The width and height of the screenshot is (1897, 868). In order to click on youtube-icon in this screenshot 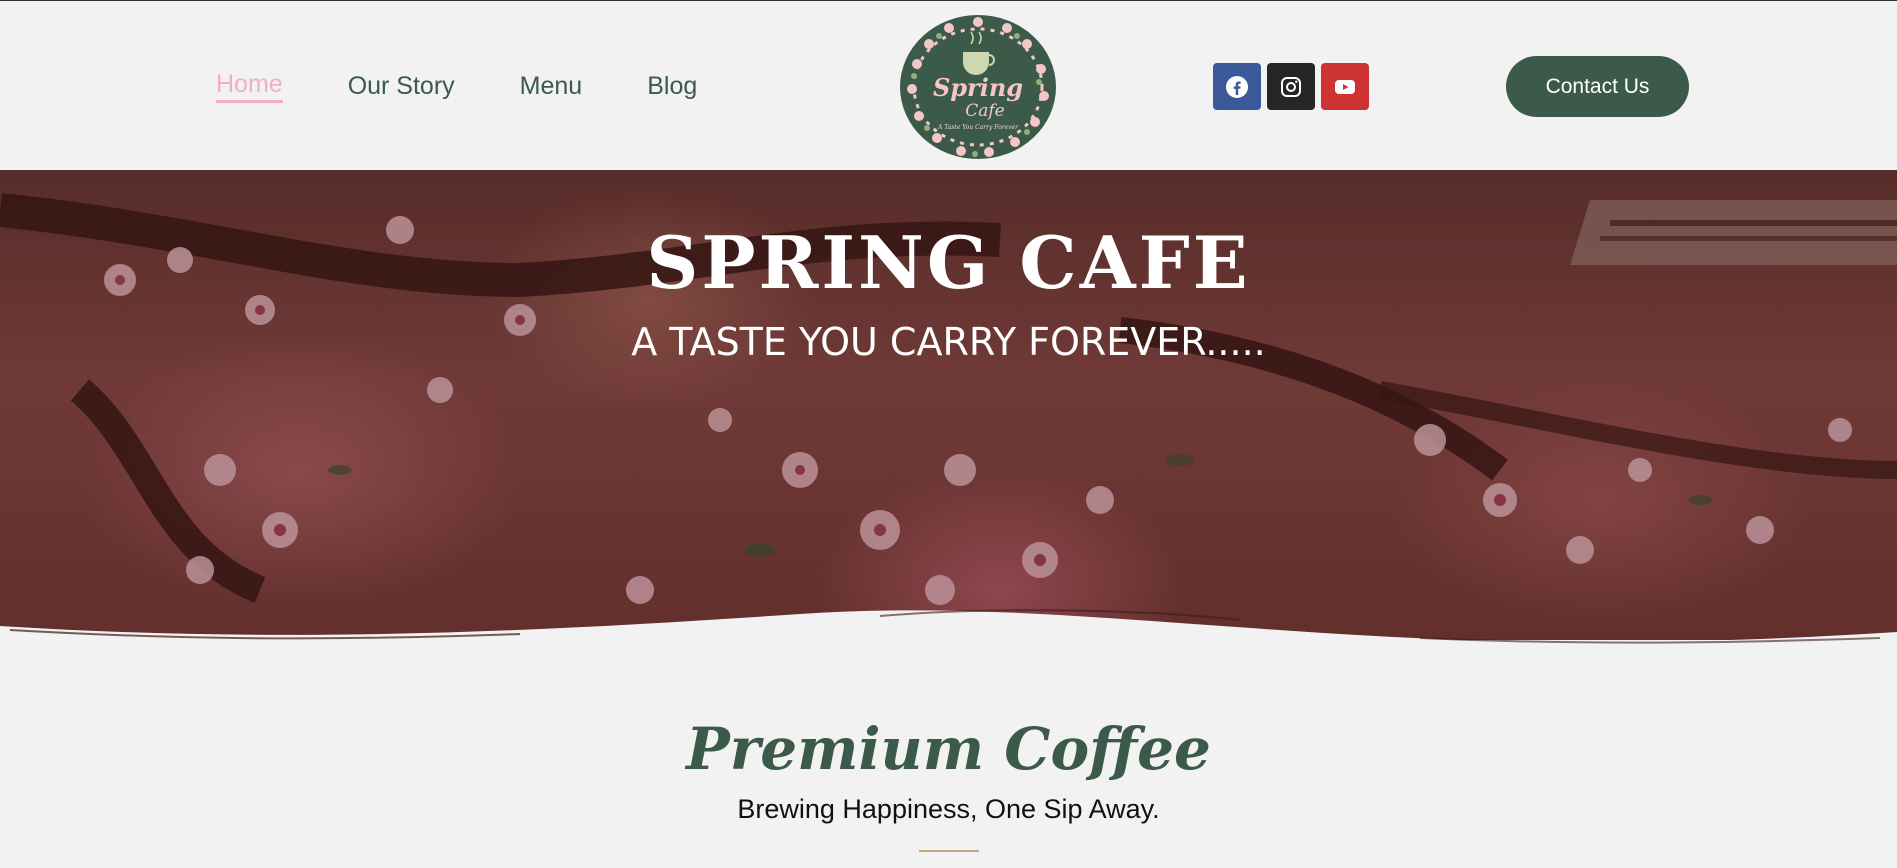, I will do `click(1345, 86)`.